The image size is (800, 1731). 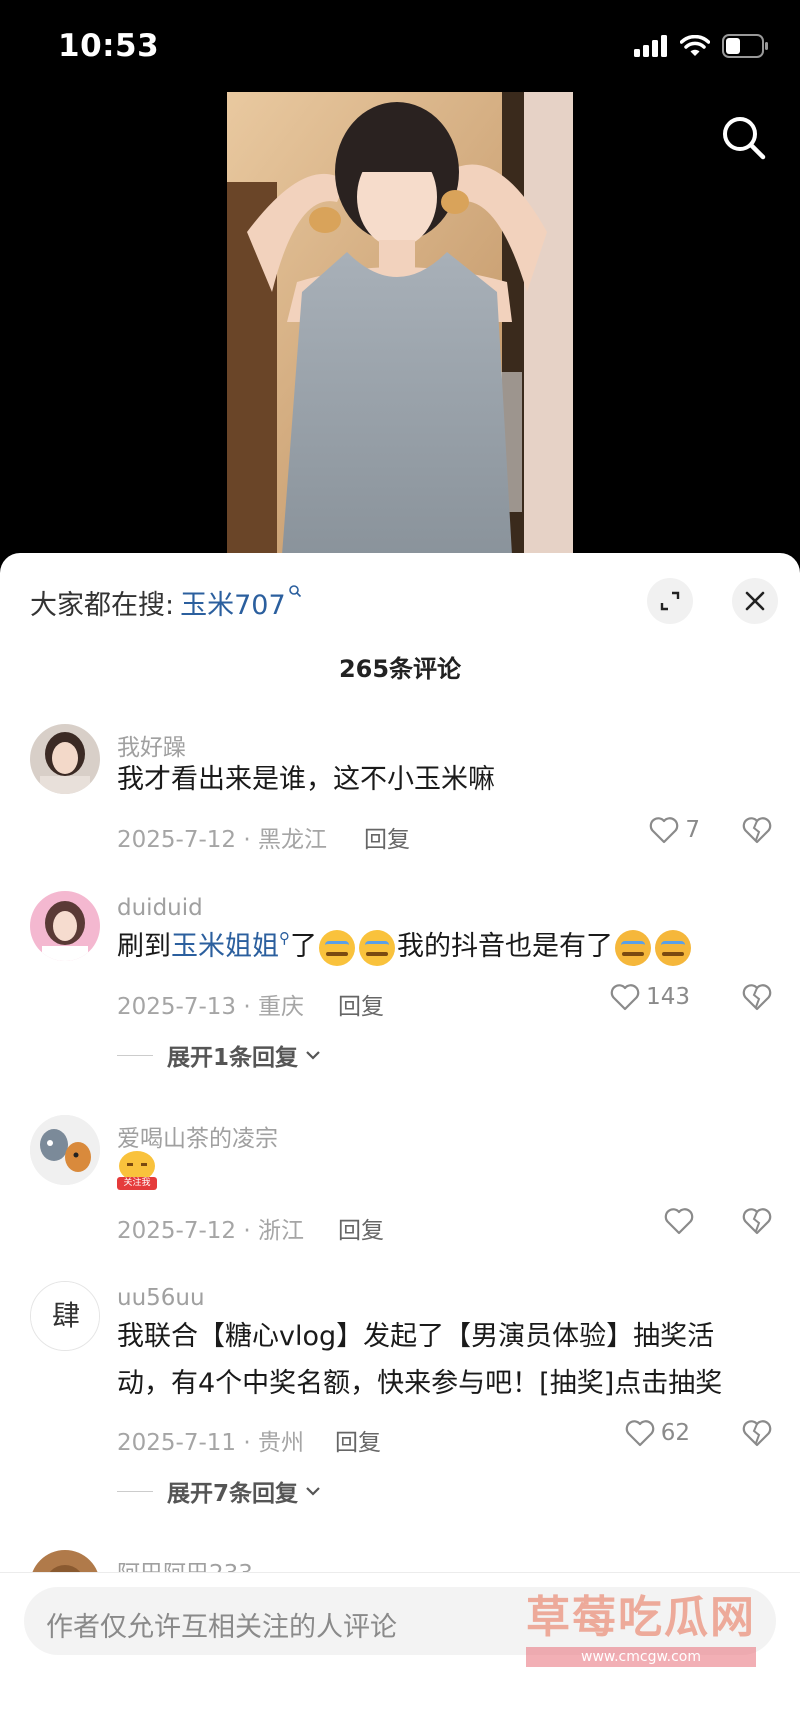 What do you see at coordinates (675, 1433) in the screenshot?
I see `like-count: 62` at bounding box center [675, 1433].